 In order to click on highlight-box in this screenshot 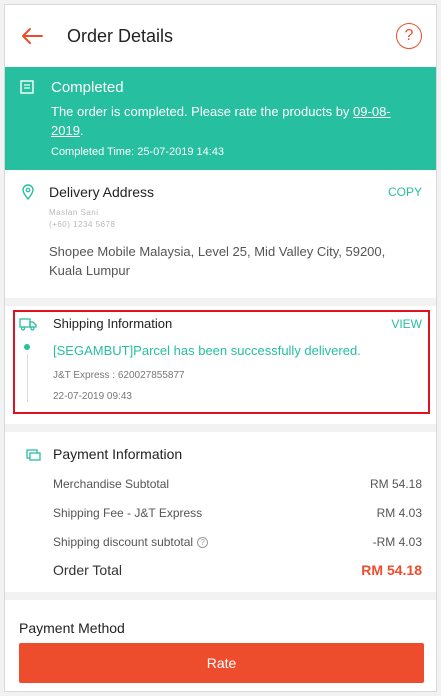, I will do `click(221, 362)`.